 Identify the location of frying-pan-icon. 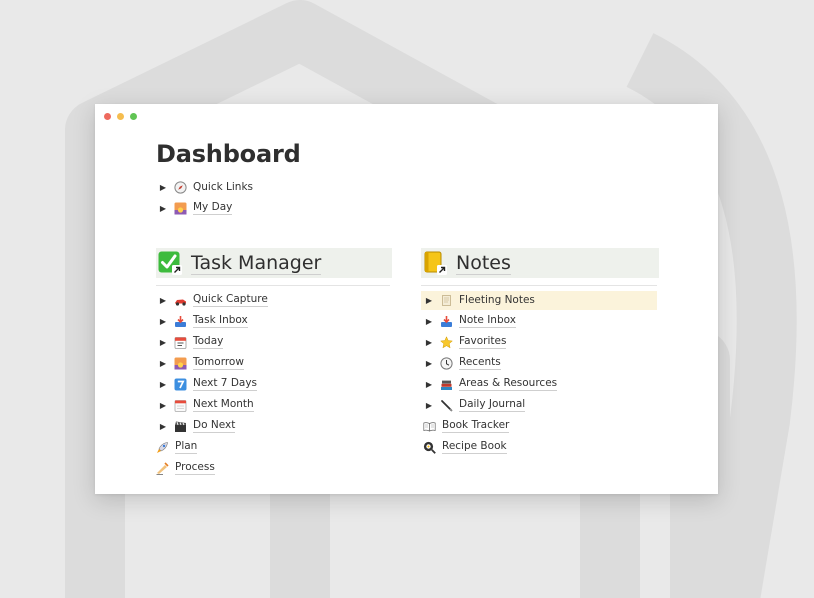
(429, 447).